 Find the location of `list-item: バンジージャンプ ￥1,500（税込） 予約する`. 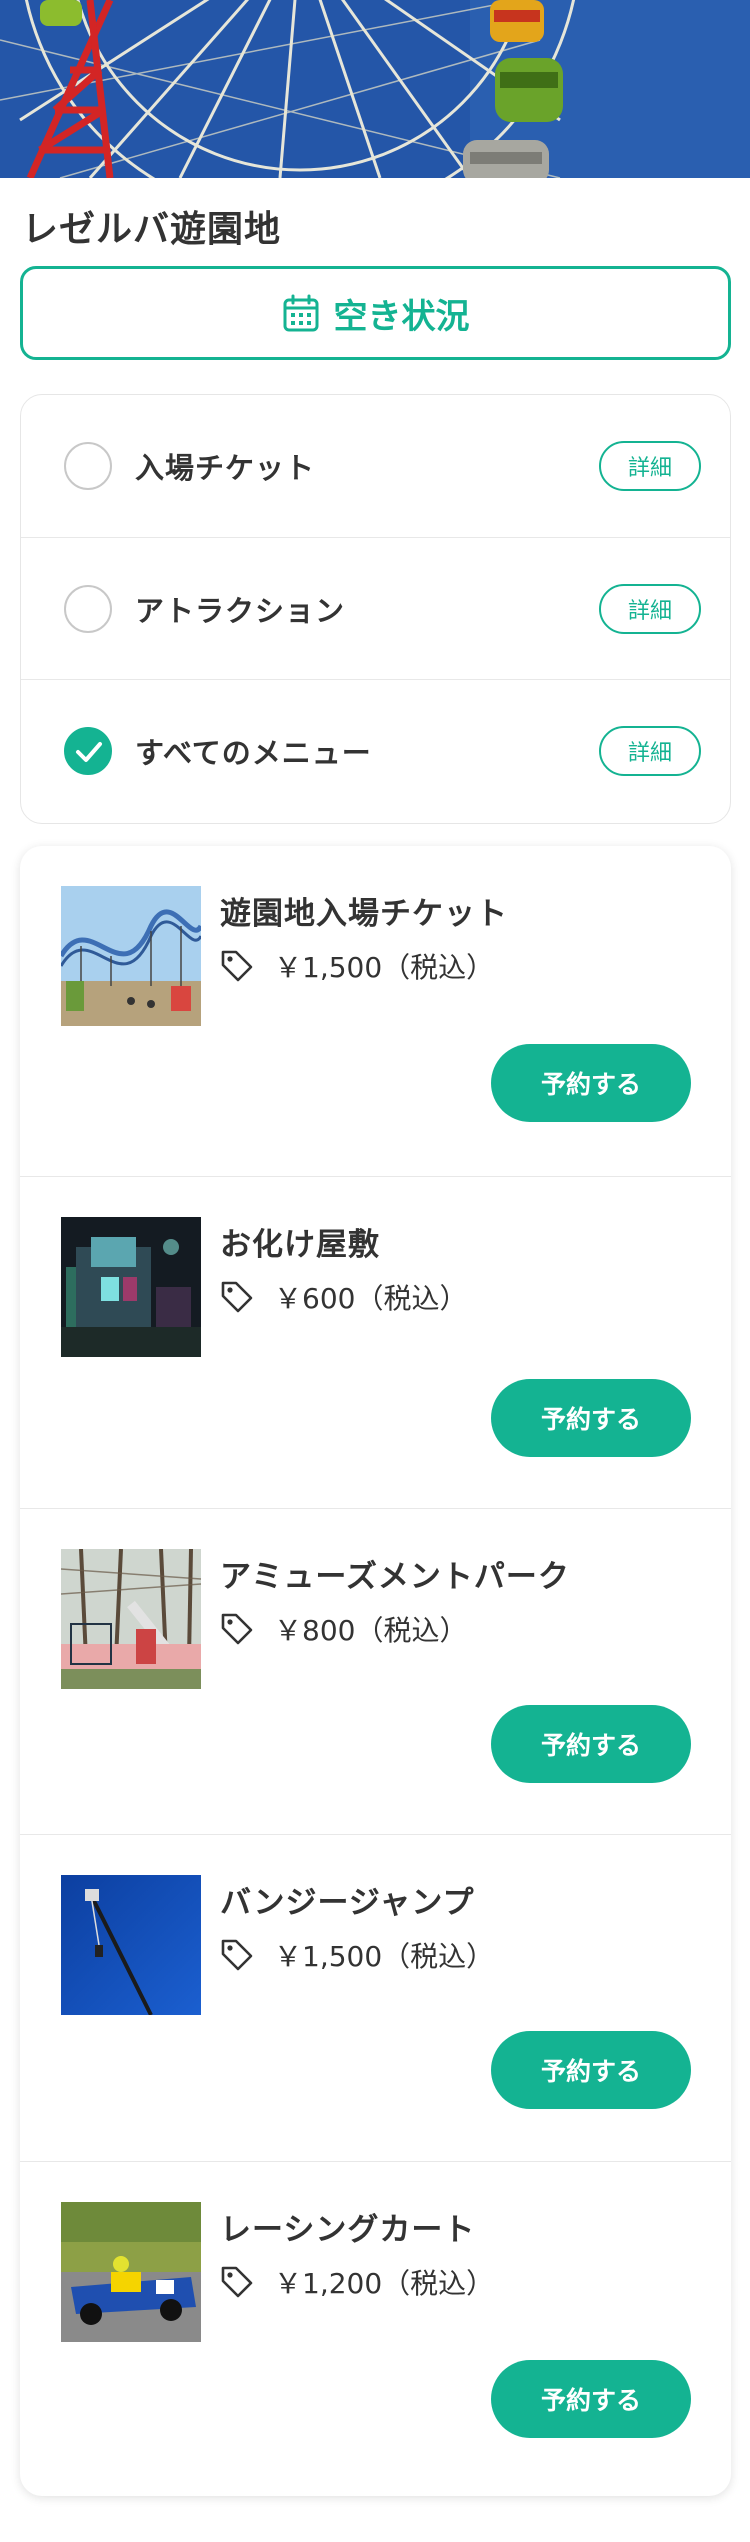

list-item: バンジージャンプ ￥1,500（税込） 予約する is located at coordinates (375, 1997).